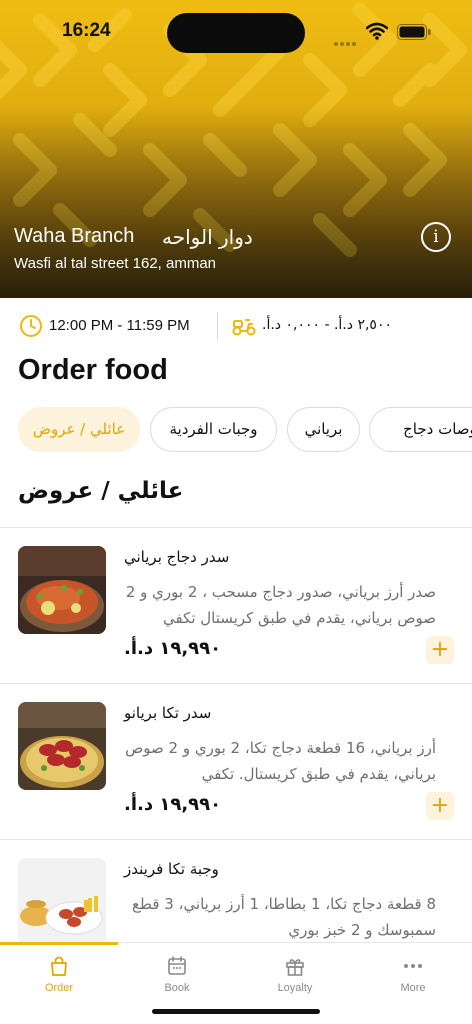 This screenshot has height=1024, width=472. I want to click on clock-icon, so click(31, 326).